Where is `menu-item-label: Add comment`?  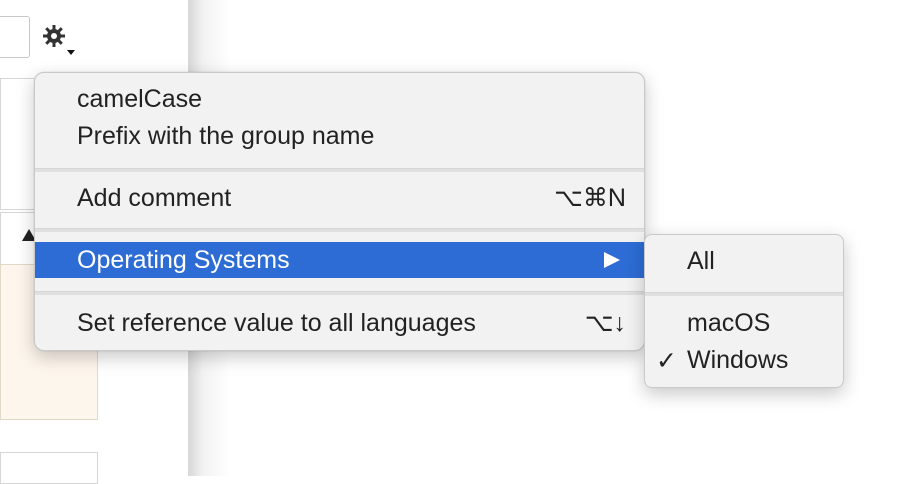
menu-item-label: Add comment is located at coordinates (154, 197).